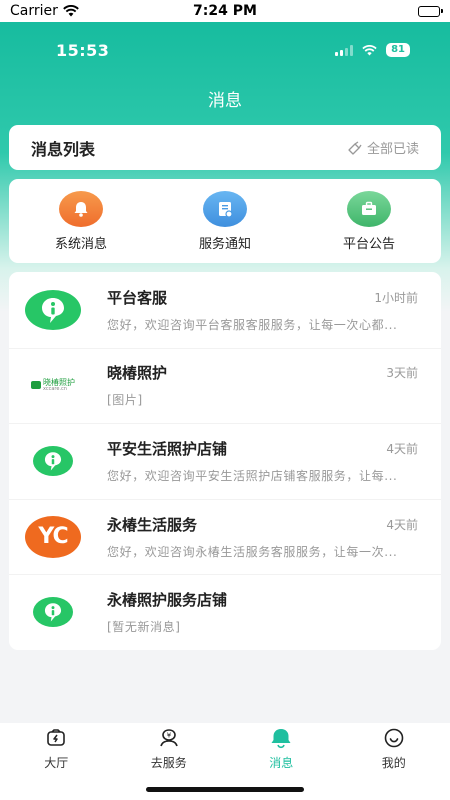 The width and height of the screenshot is (450, 800). What do you see at coordinates (144, 627) in the screenshot?
I see `conversation-preview: [暂无新消息]` at bounding box center [144, 627].